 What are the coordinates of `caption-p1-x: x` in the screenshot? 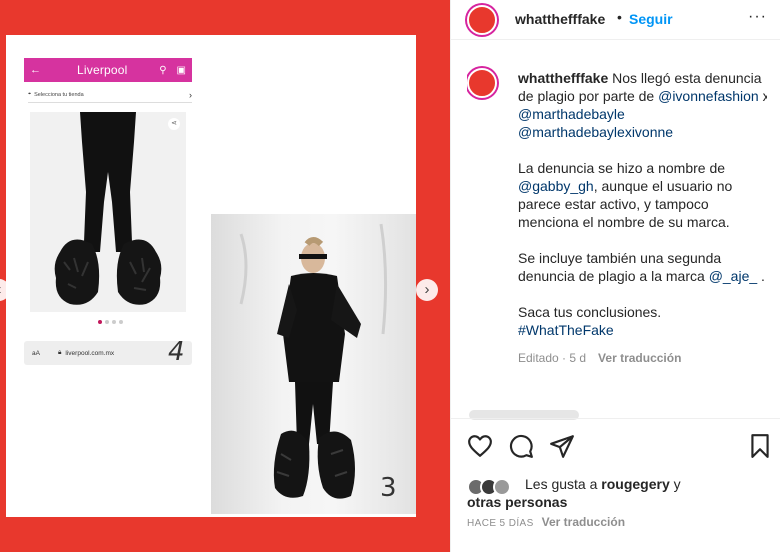 It's located at (764, 96).